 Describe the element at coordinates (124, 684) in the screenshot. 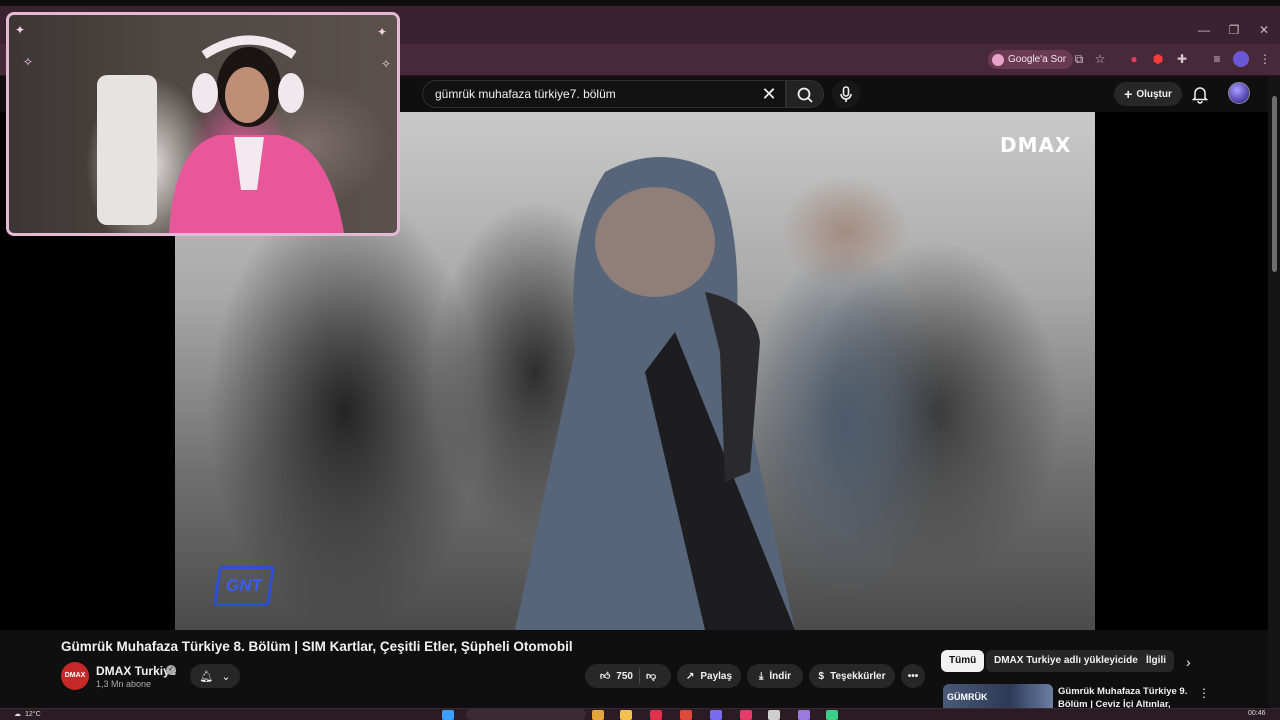

I see `subscriber-count: 1,3 Mn abone` at that location.